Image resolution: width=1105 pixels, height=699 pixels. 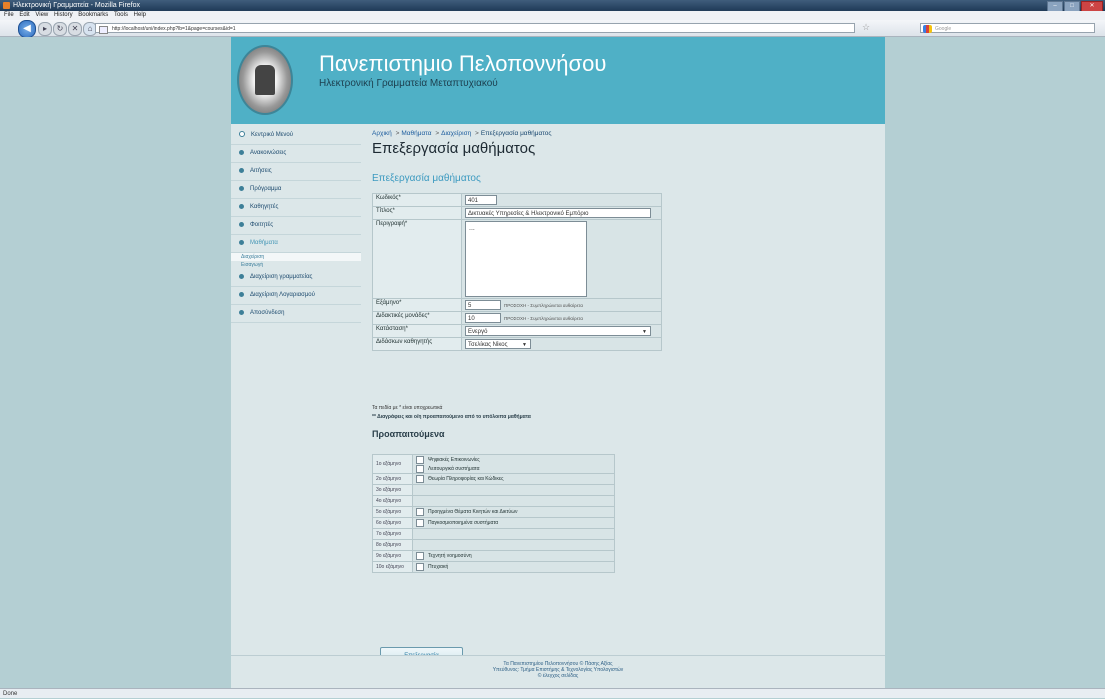 What do you see at coordinates (417, 318) in the screenshot?
I see `credits-label: Διδακτικές μονάδες*` at bounding box center [417, 318].